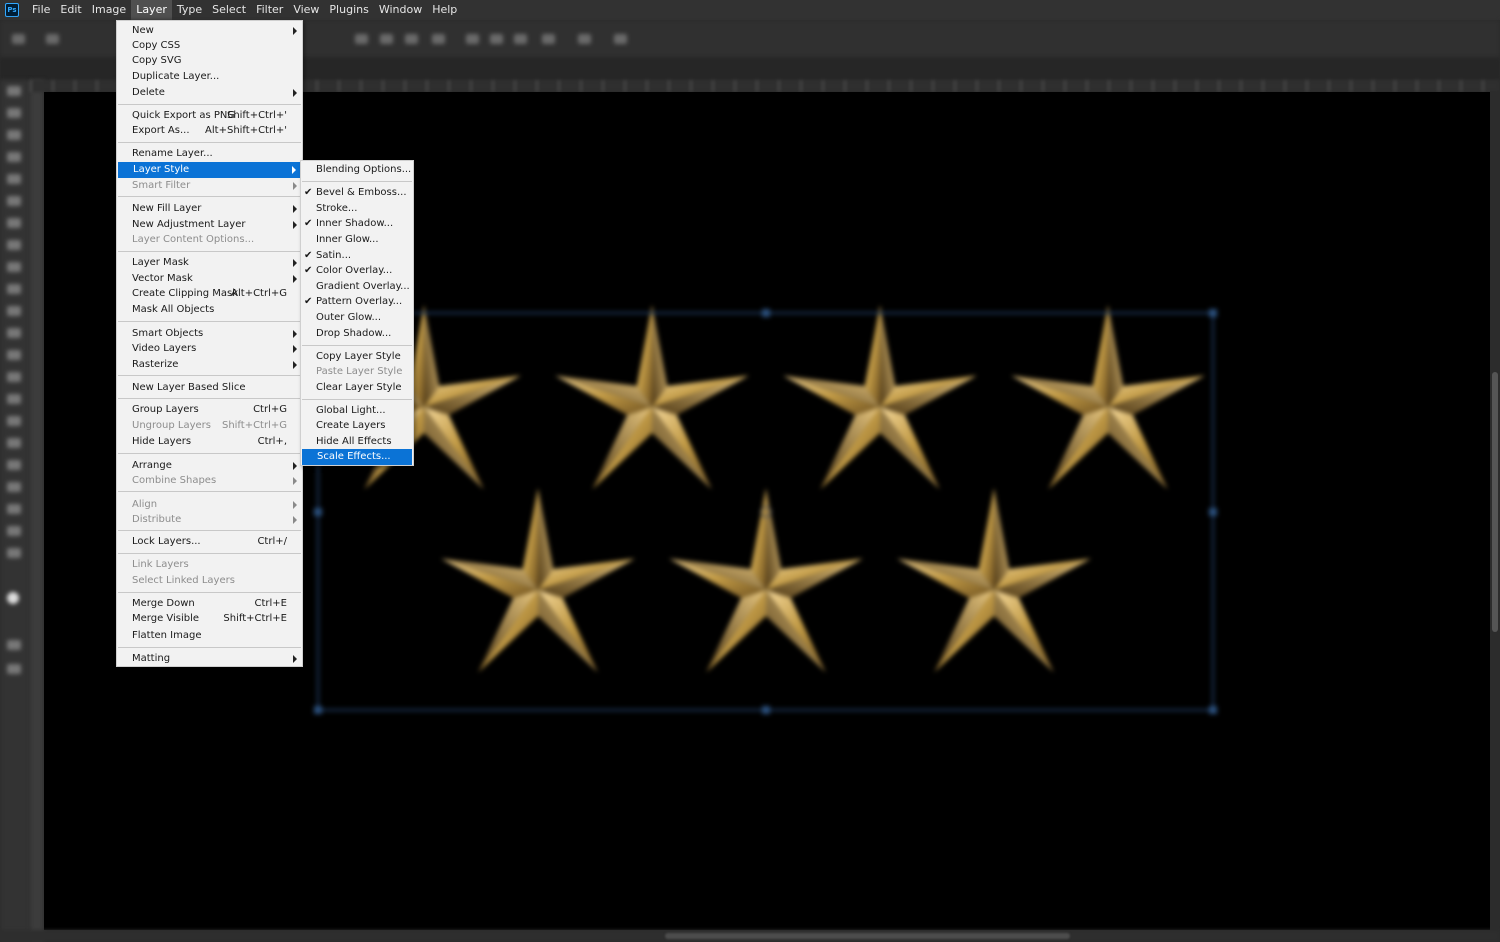 Image resolution: width=1500 pixels, height=942 pixels. I want to click on menu-item-matting: Matting, so click(209, 659).